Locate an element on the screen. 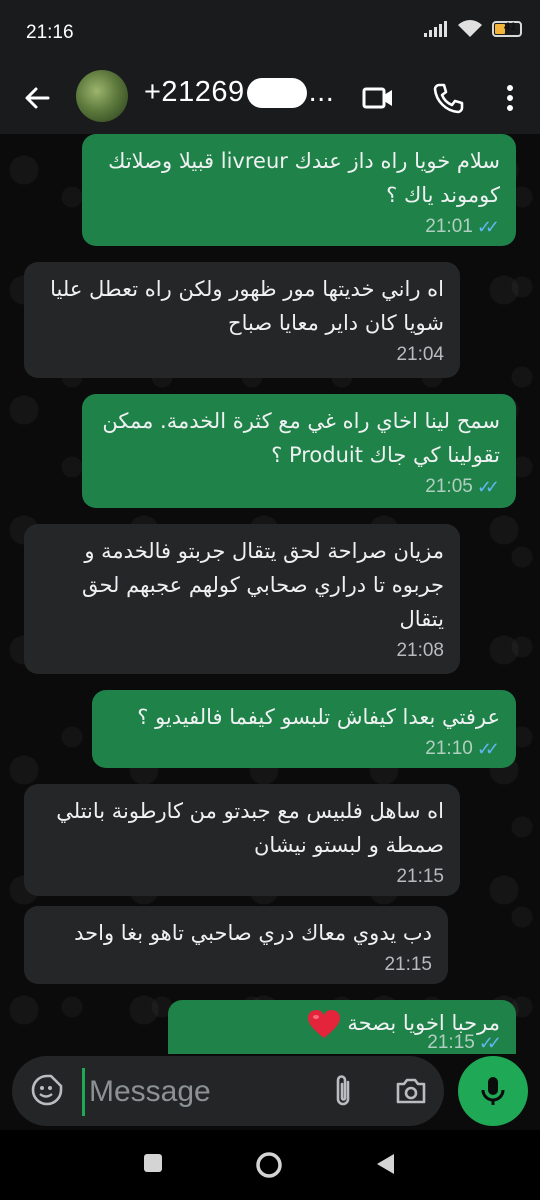  system-nav-bar is located at coordinates (270, 1165).